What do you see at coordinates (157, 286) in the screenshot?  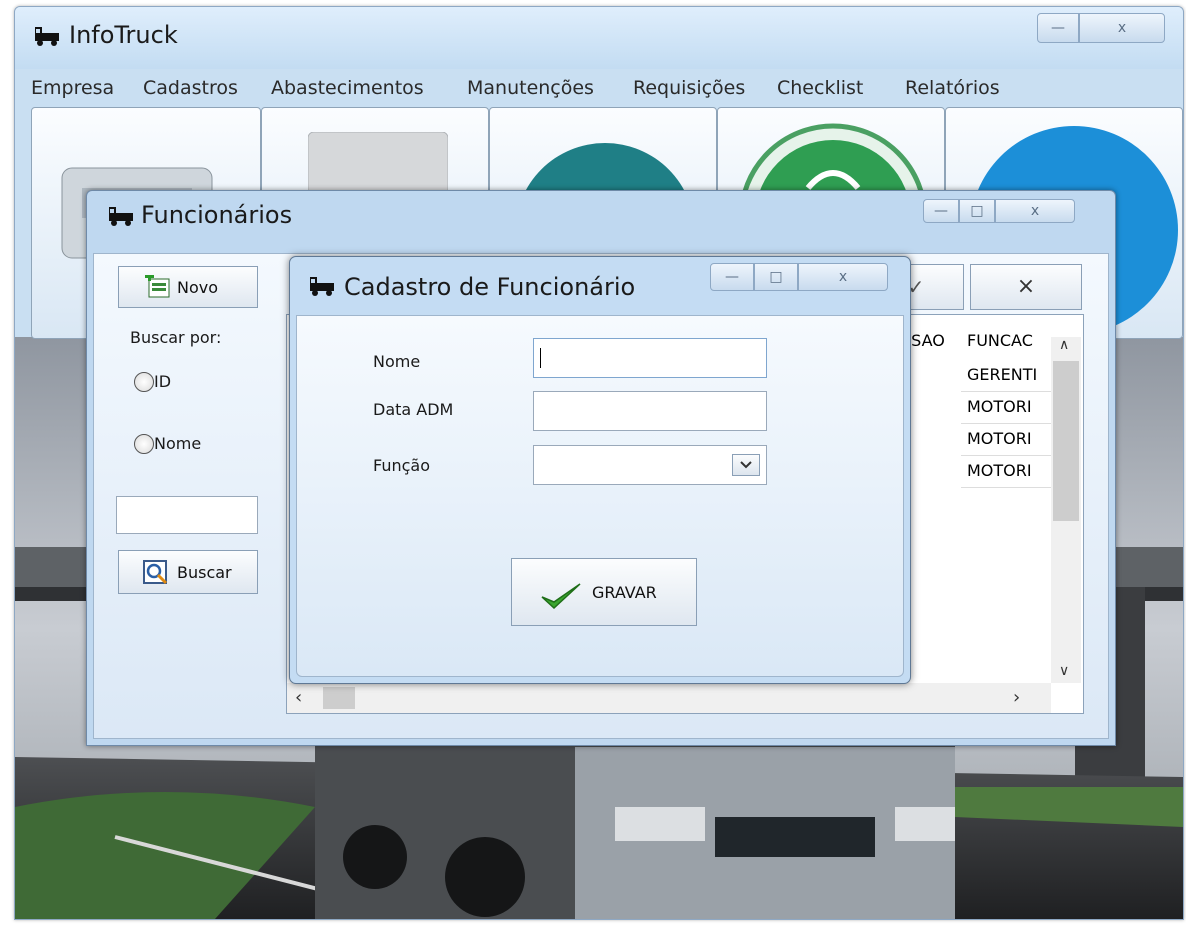 I see `add-list-icon` at bounding box center [157, 286].